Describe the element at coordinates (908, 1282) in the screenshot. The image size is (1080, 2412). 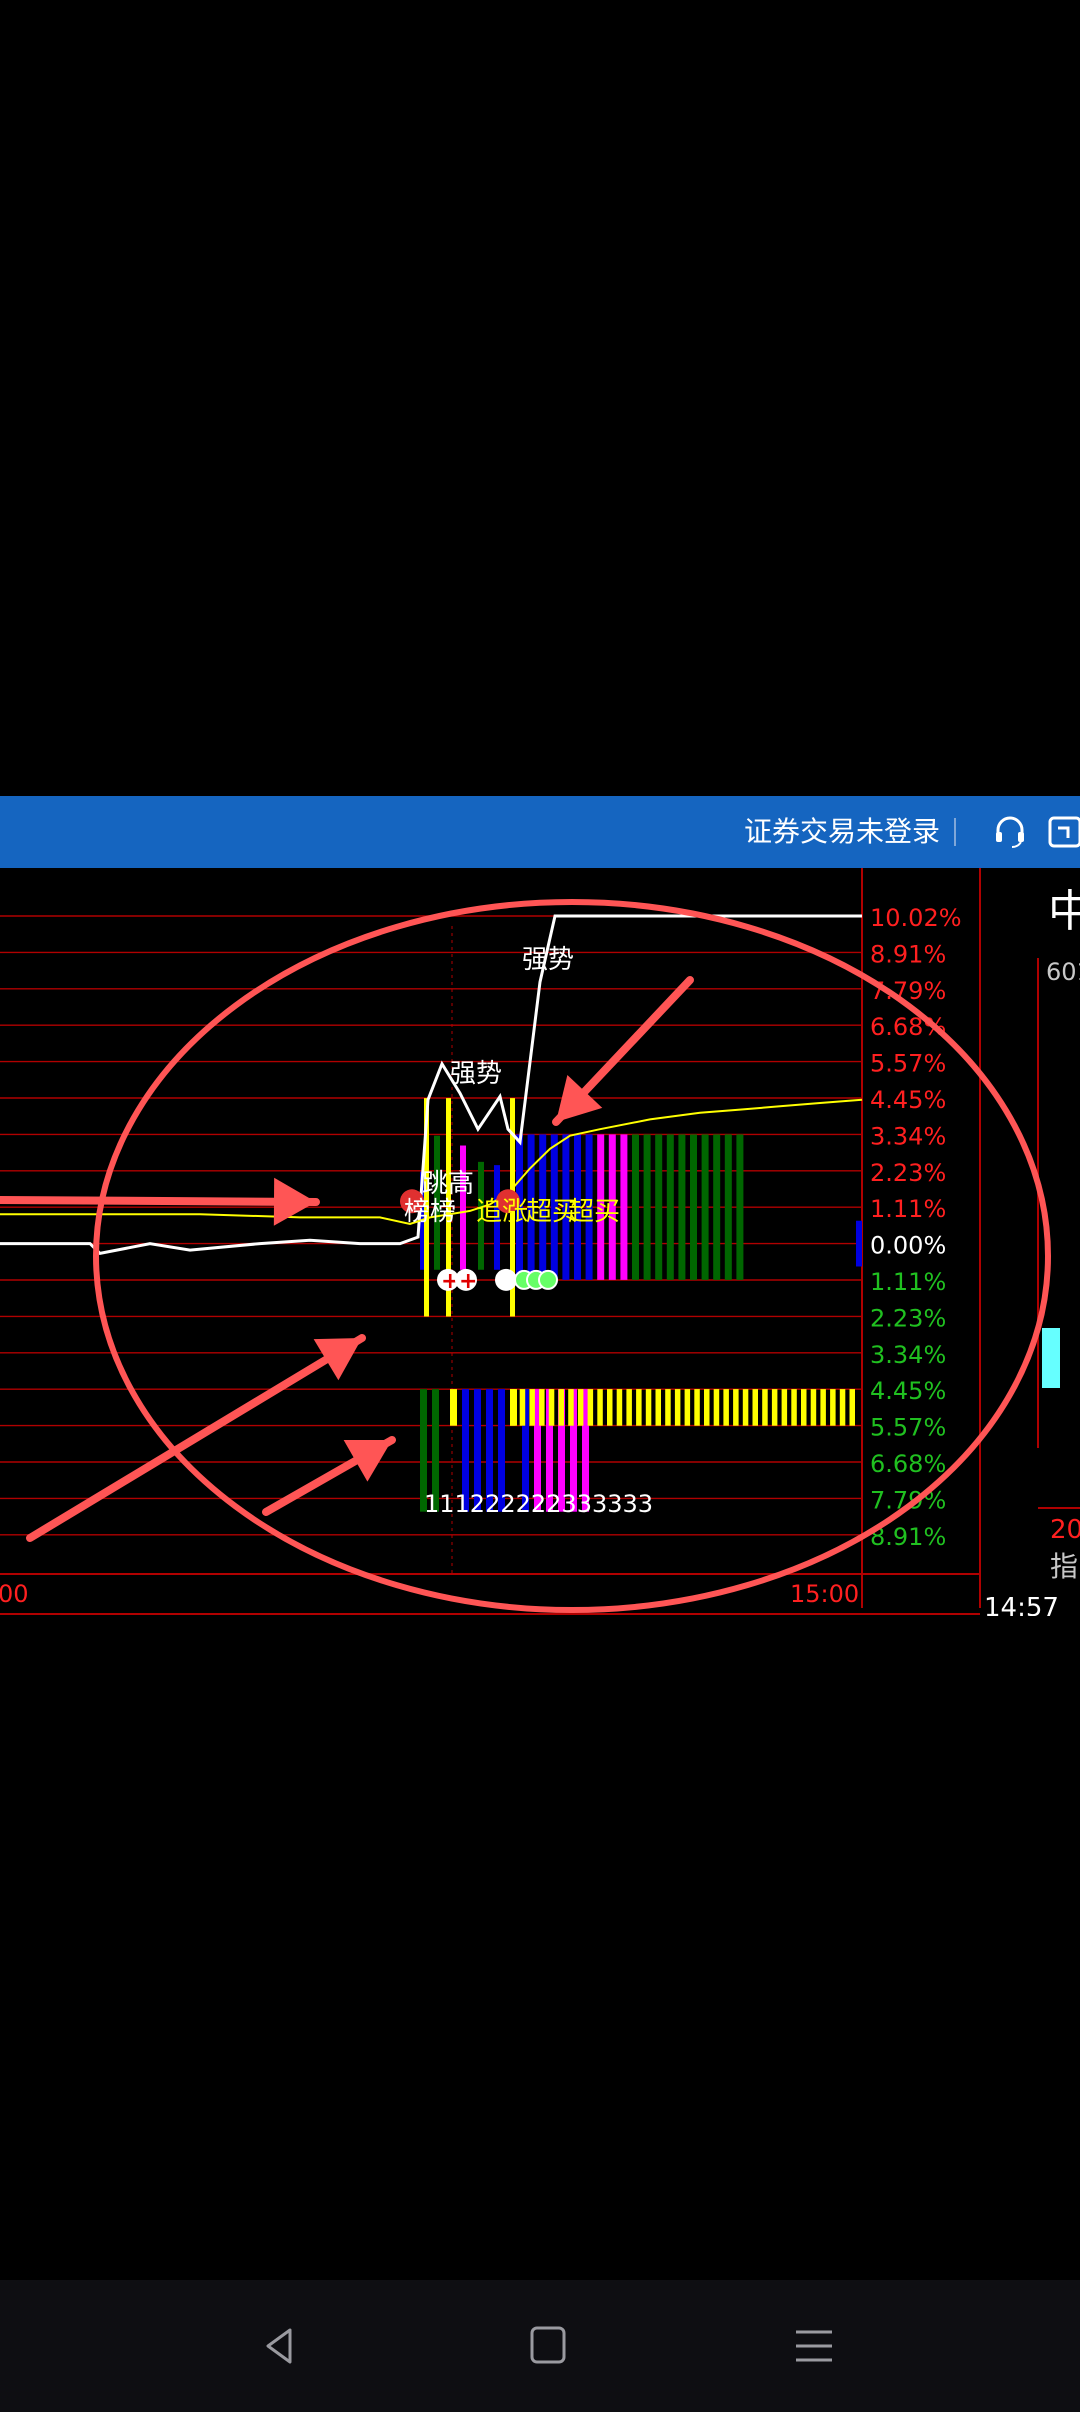
I see `axis-label-down: 1.11%` at that location.